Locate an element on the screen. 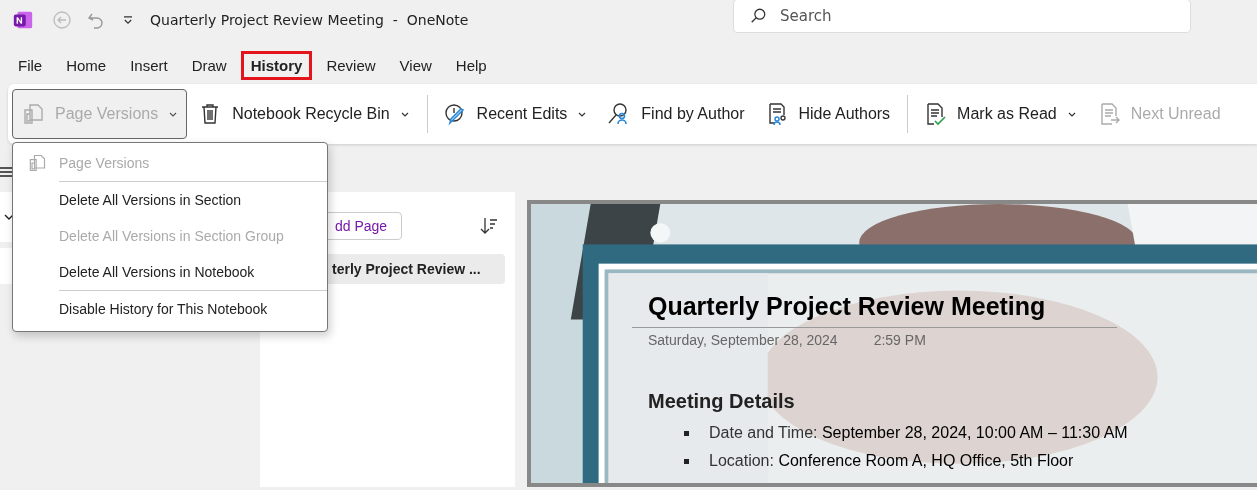 This screenshot has height=490, width=1257. menu-icon is located at coordinates (6, 172).